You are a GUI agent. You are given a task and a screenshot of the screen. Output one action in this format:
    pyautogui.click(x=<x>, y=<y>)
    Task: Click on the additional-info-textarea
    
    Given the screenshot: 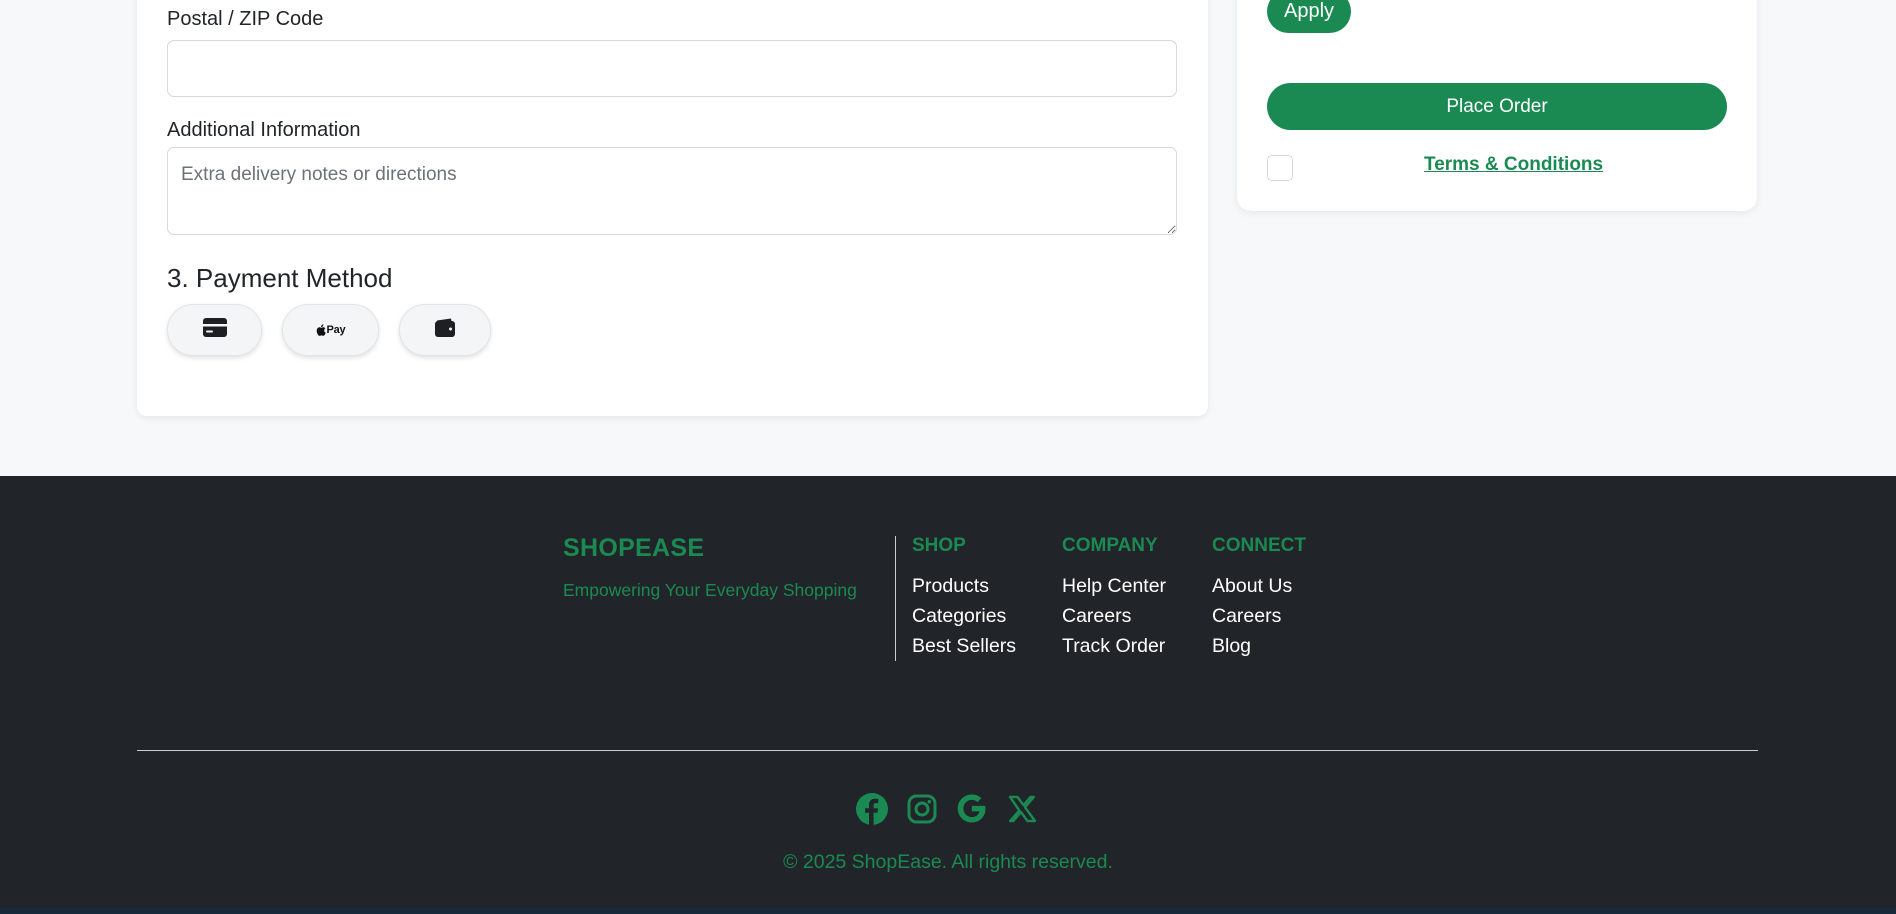 What is the action you would take?
    pyautogui.click(x=672, y=191)
    